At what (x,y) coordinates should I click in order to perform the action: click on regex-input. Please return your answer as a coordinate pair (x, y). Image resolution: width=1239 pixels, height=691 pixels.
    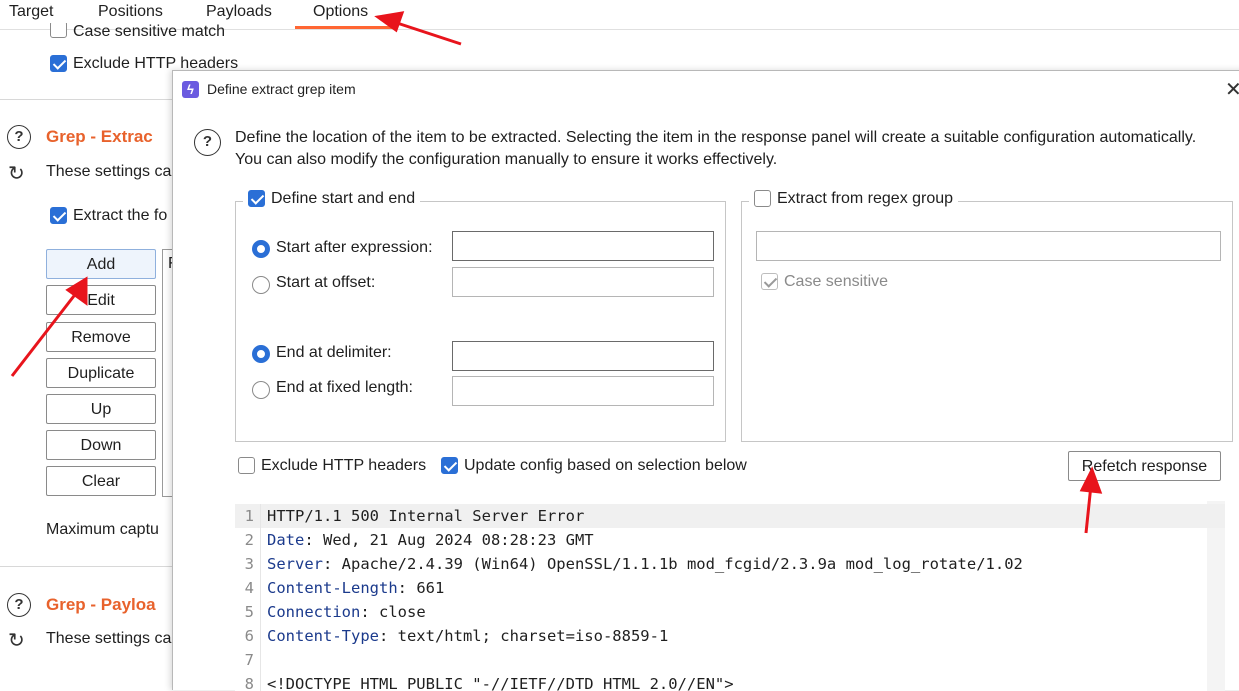
    Looking at the image, I should click on (988, 246).